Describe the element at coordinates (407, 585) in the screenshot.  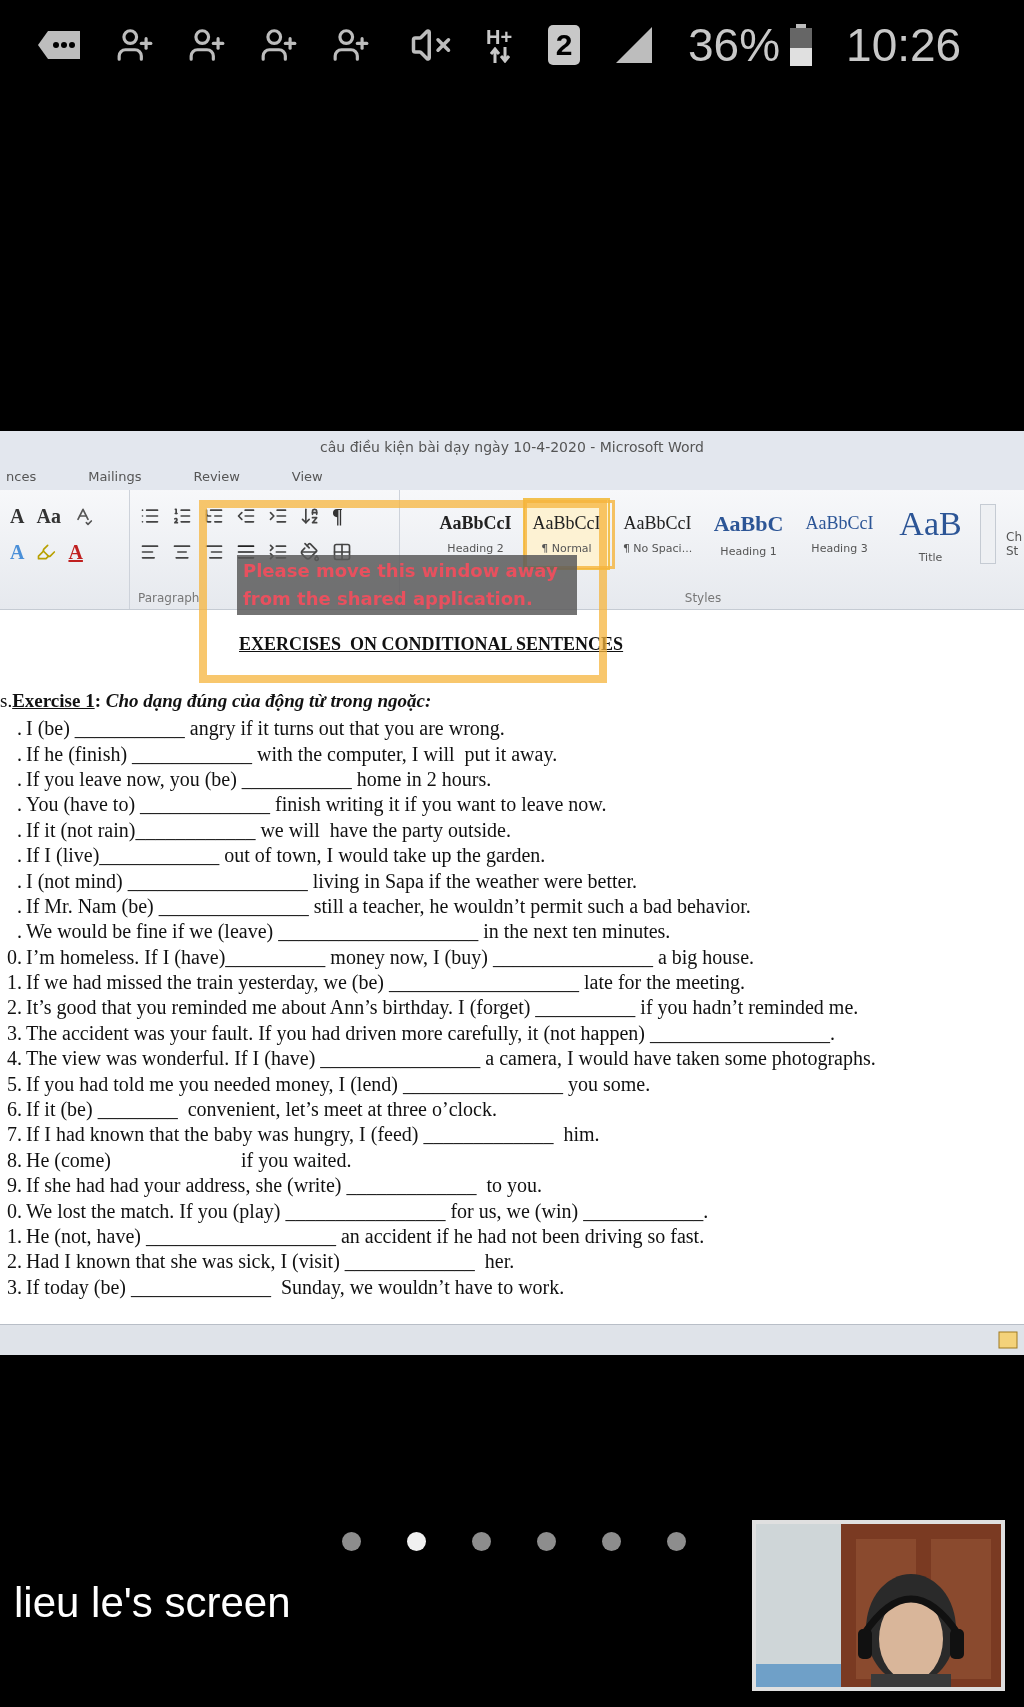
I see `share-warning-tooltip: Please move this window away from the shared application.` at that location.